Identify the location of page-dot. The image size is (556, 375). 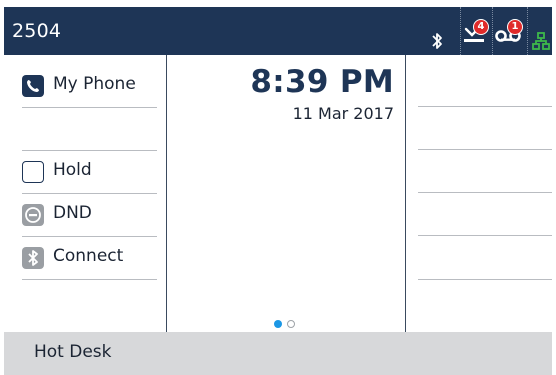
(291, 324).